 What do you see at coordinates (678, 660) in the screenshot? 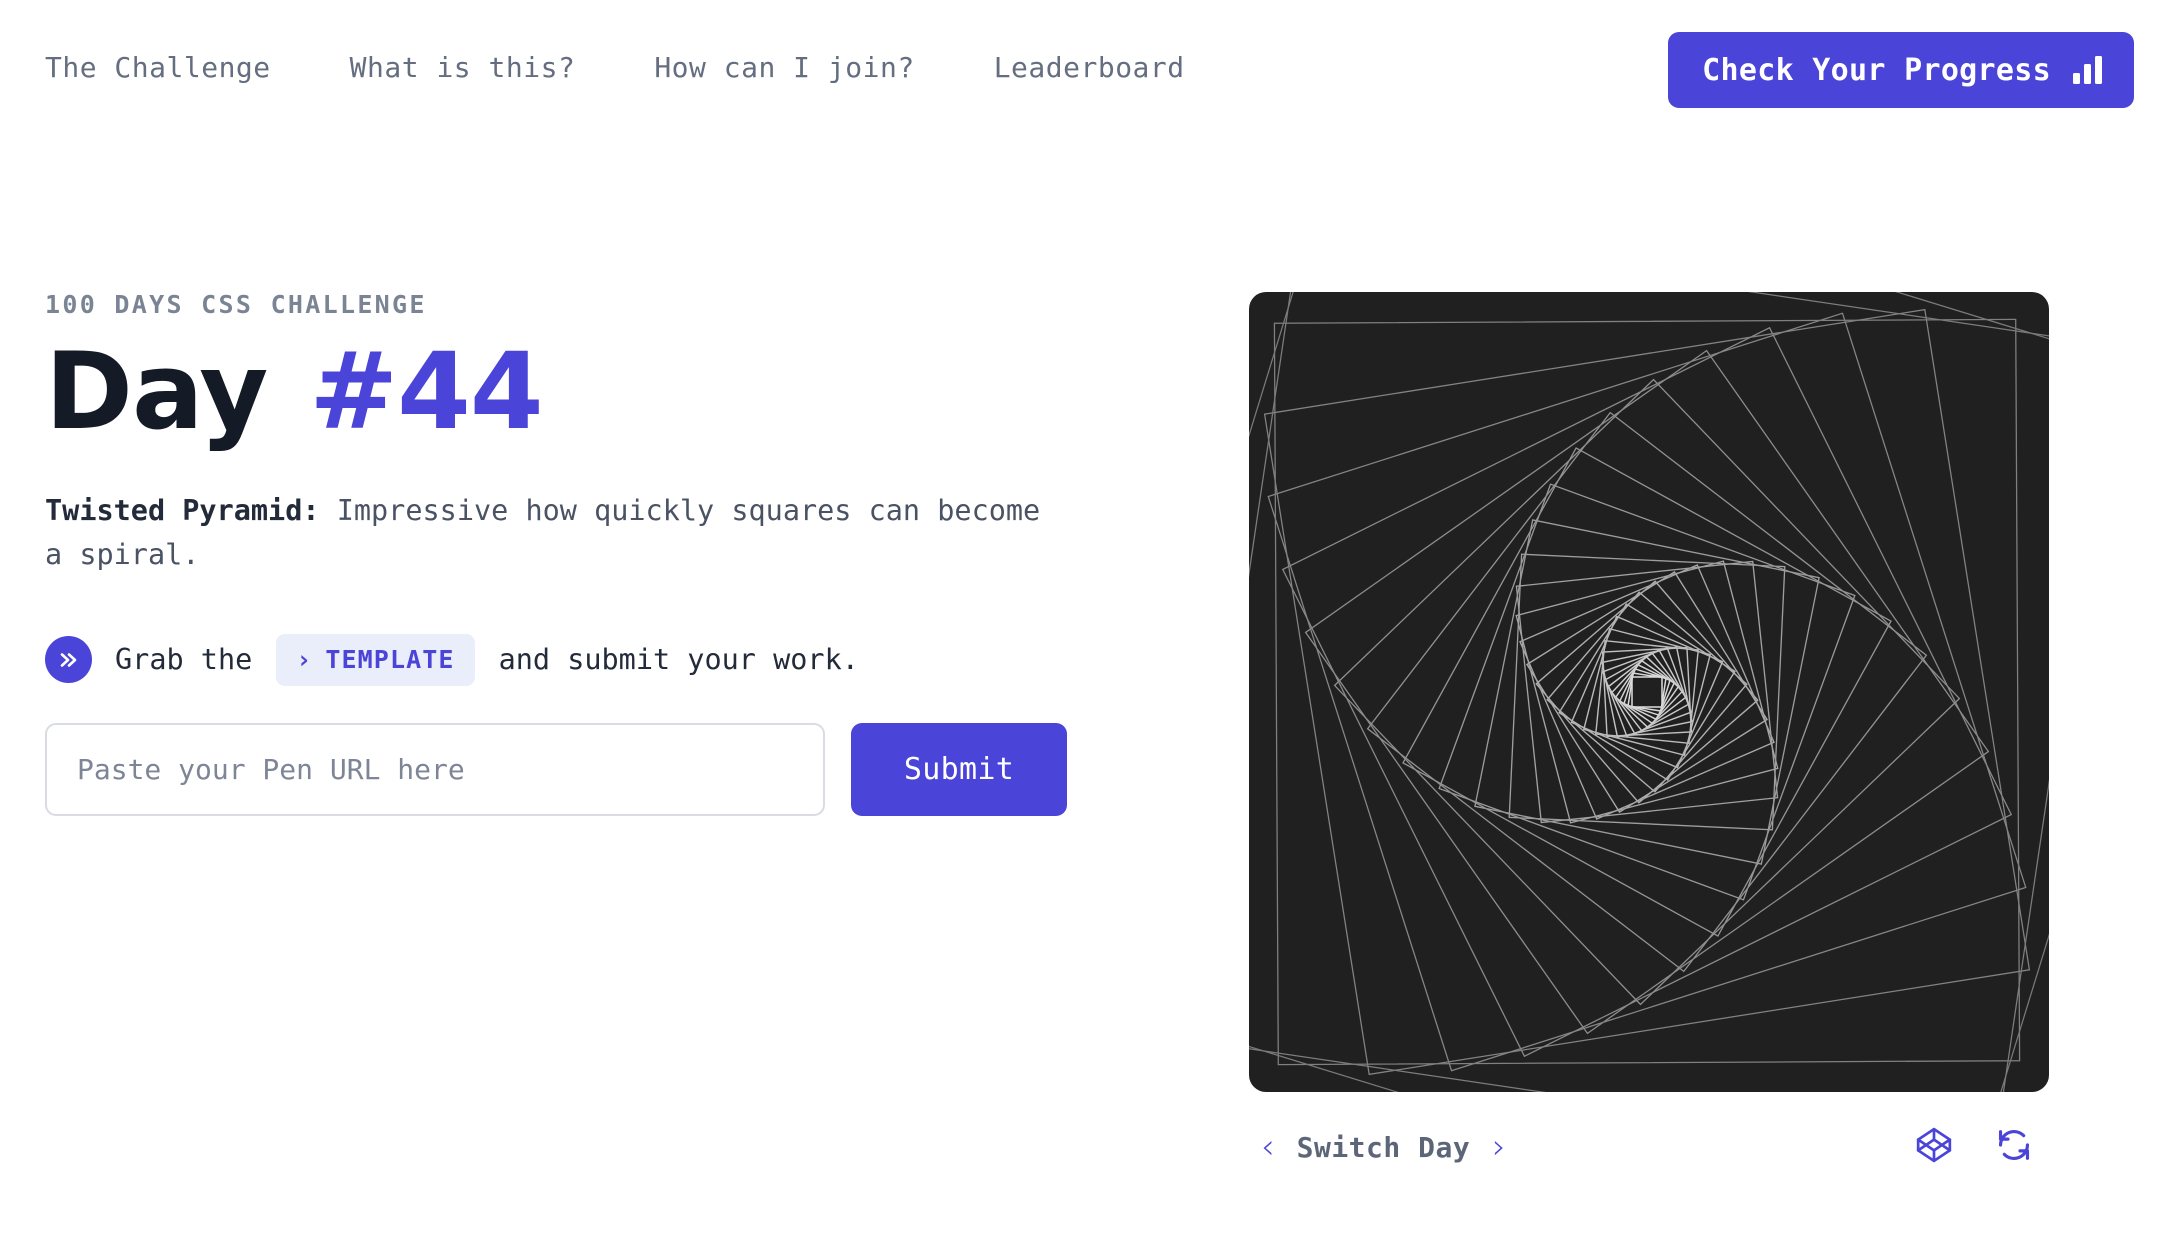
I see `submit-your-work-label: and submit your work.` at bounding box center [678, 660].